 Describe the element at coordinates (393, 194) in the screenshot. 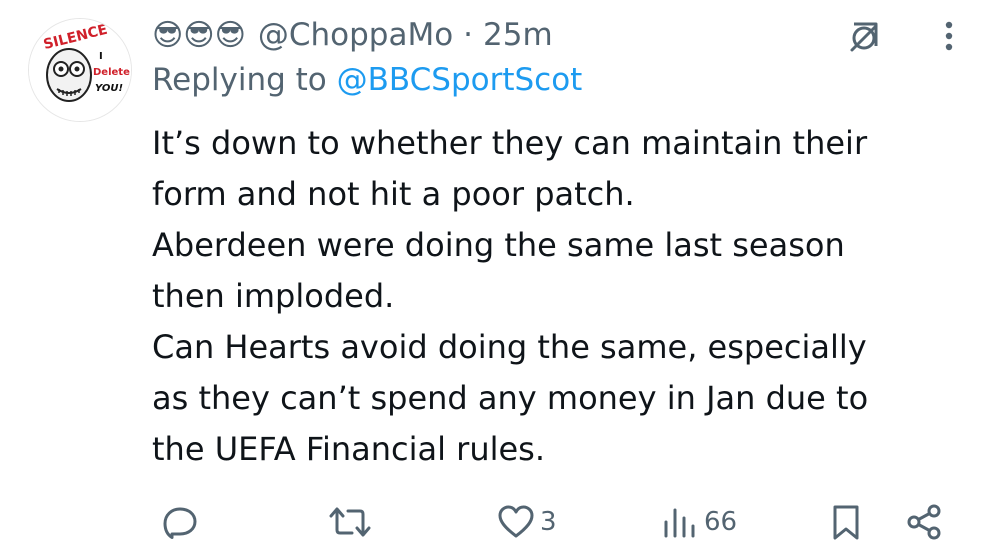

I see `tweet-text-line: form and not hit a poor patch.` at that location.